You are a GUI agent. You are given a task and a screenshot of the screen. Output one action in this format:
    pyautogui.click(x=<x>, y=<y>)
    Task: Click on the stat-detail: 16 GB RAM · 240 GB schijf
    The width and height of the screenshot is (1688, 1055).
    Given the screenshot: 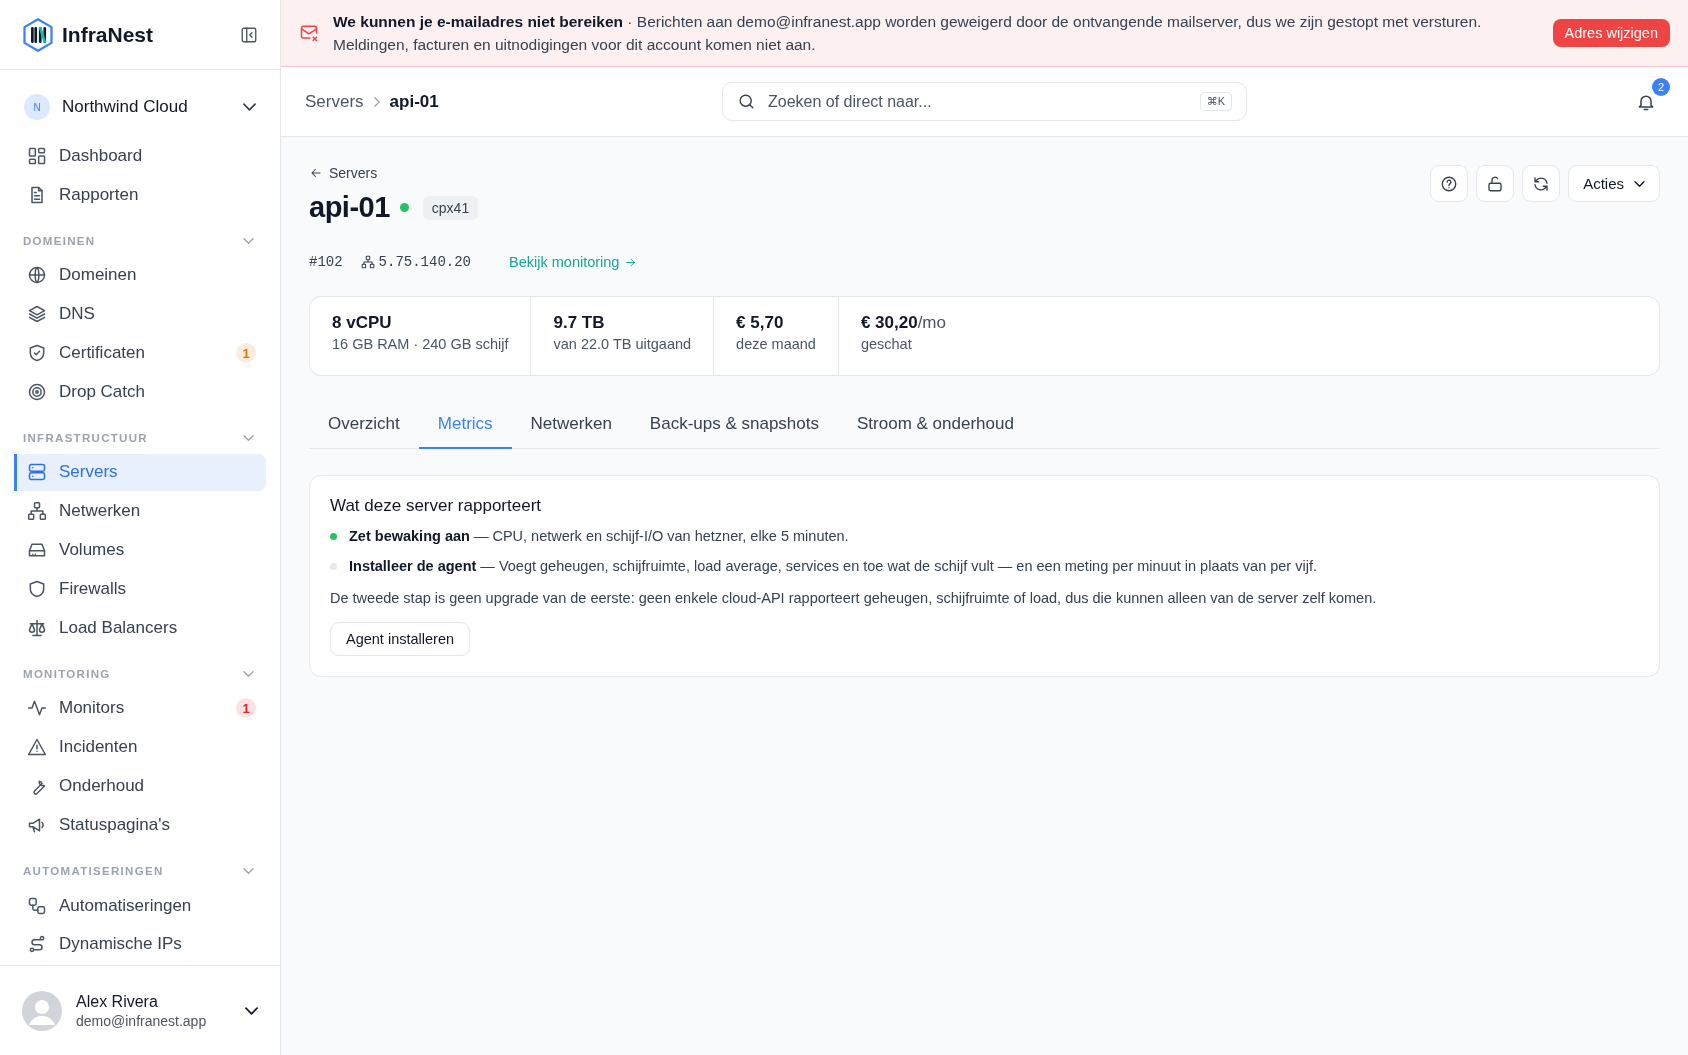 What is the action you would take?
    pyautogui.click(x=420, y=344)
    